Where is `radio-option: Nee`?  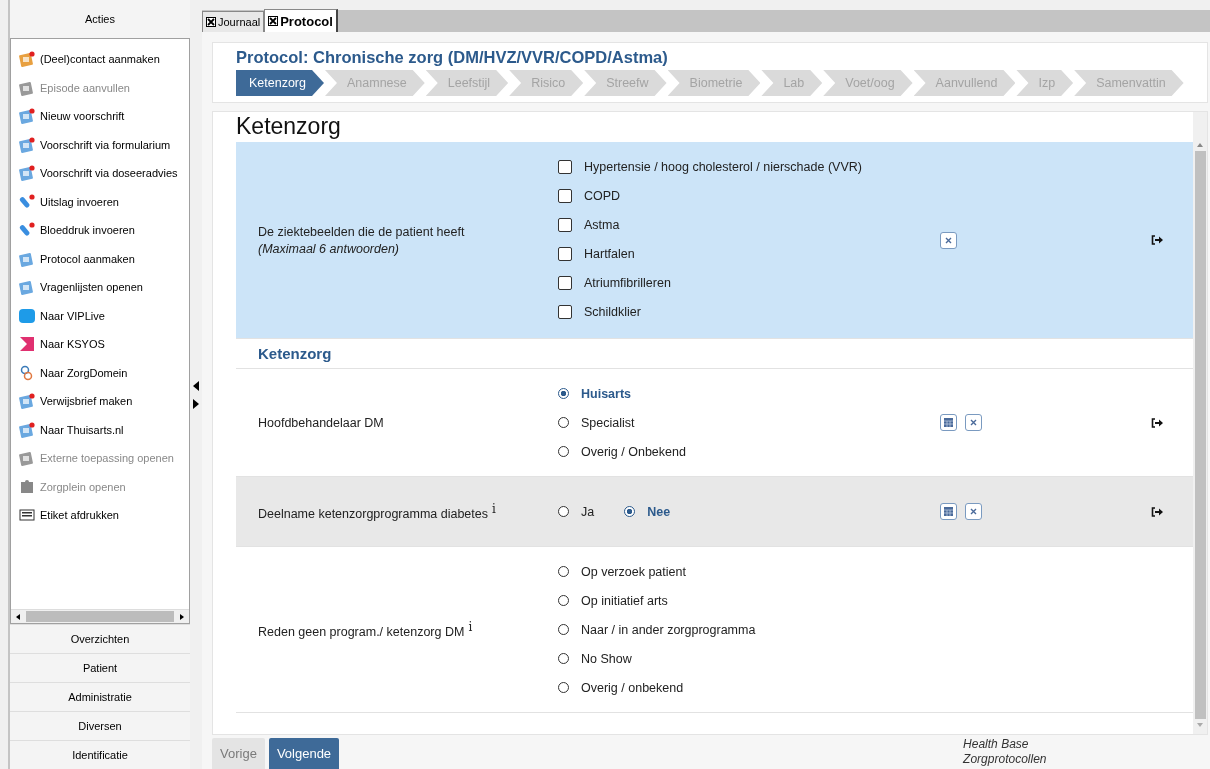
radio-option: Nee is located at coordinates (647, 511).